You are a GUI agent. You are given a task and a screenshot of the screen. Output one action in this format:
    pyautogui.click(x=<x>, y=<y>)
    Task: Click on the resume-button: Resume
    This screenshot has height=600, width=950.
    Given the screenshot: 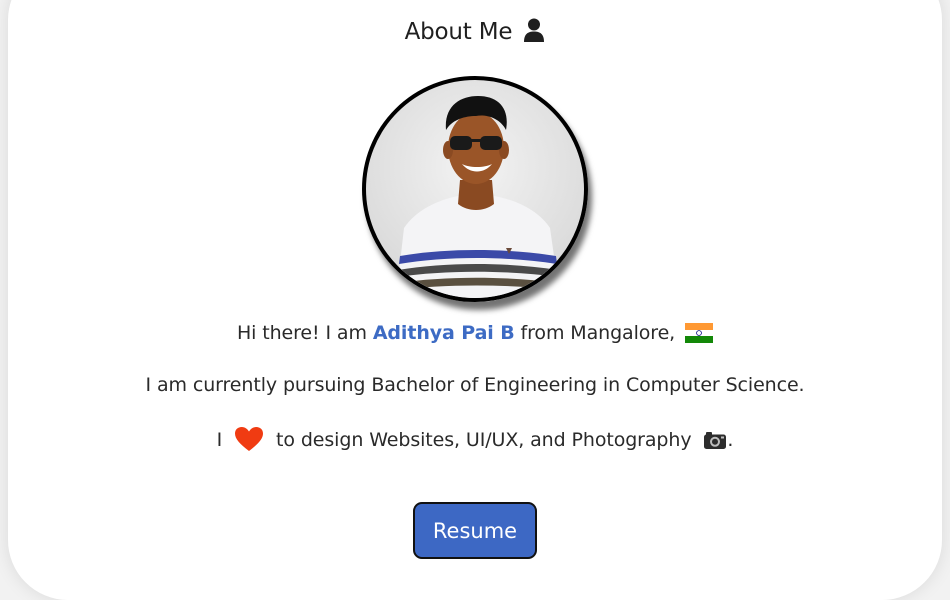 What is the action you would take?
    pyautogui.click(x=475, y=530)
    